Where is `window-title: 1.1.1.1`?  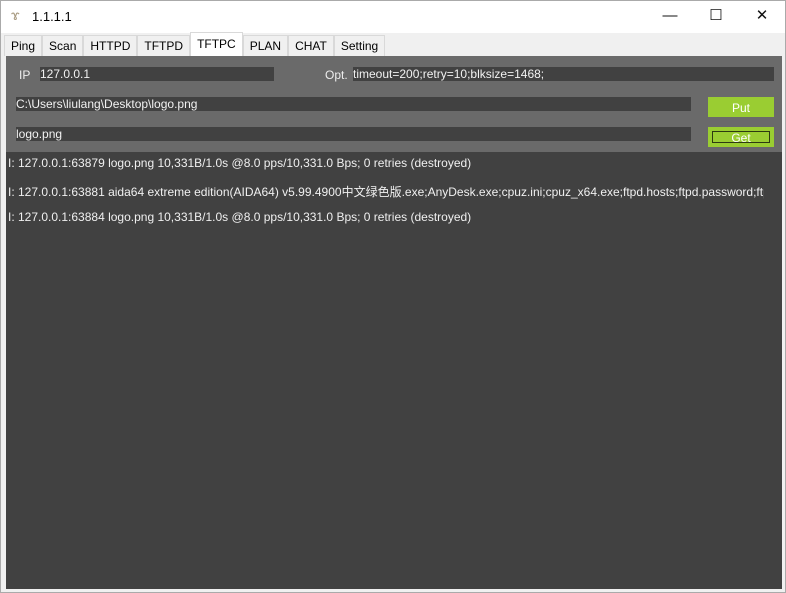
window-title: 1.1.1.1 is located at coordinates (52, 16).